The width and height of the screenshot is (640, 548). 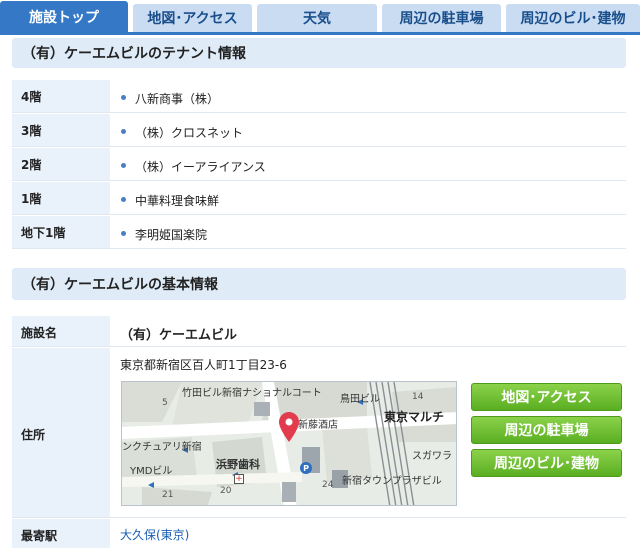 I want to click on parking-icon: P, so click(x=306, y=468).